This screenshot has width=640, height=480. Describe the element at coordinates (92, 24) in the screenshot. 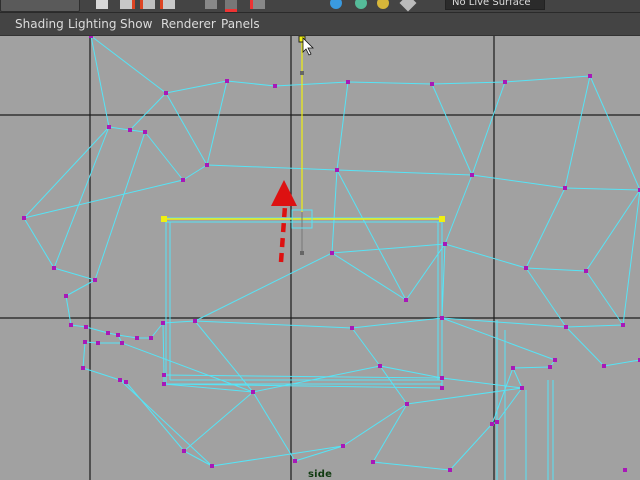

I see `menu-lighting: Lighting` at that location.